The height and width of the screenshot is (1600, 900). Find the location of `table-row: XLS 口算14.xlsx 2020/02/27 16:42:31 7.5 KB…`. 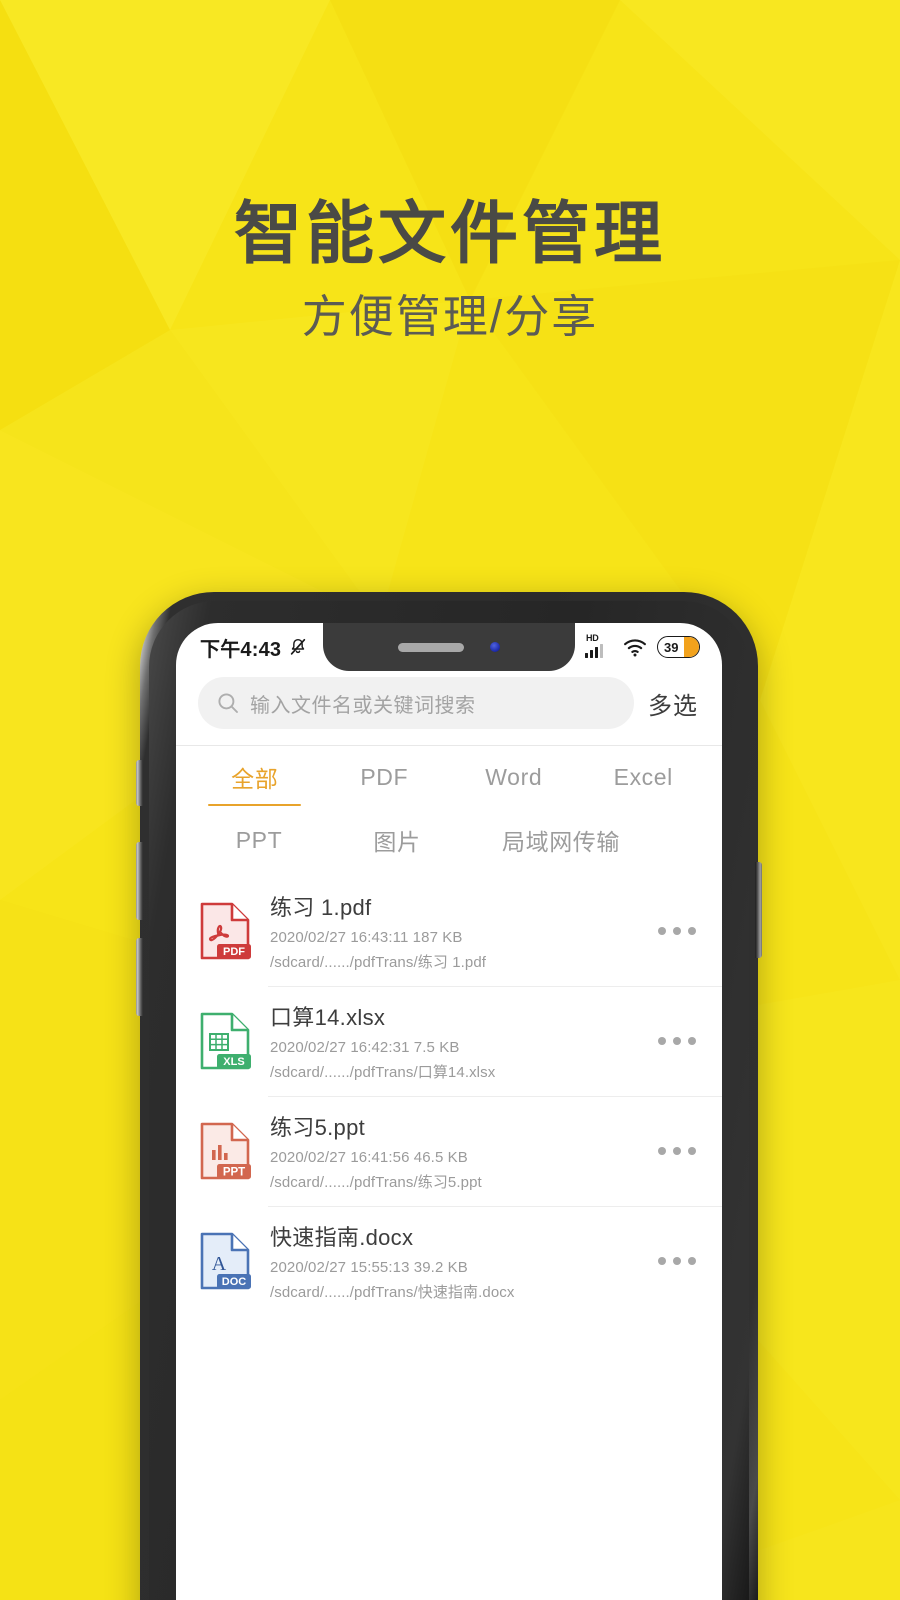

table-row: XLS 口算14.xlsx 2020/02/27 16:42:31 7.5 KB… is located at coordinates (449, 1041).